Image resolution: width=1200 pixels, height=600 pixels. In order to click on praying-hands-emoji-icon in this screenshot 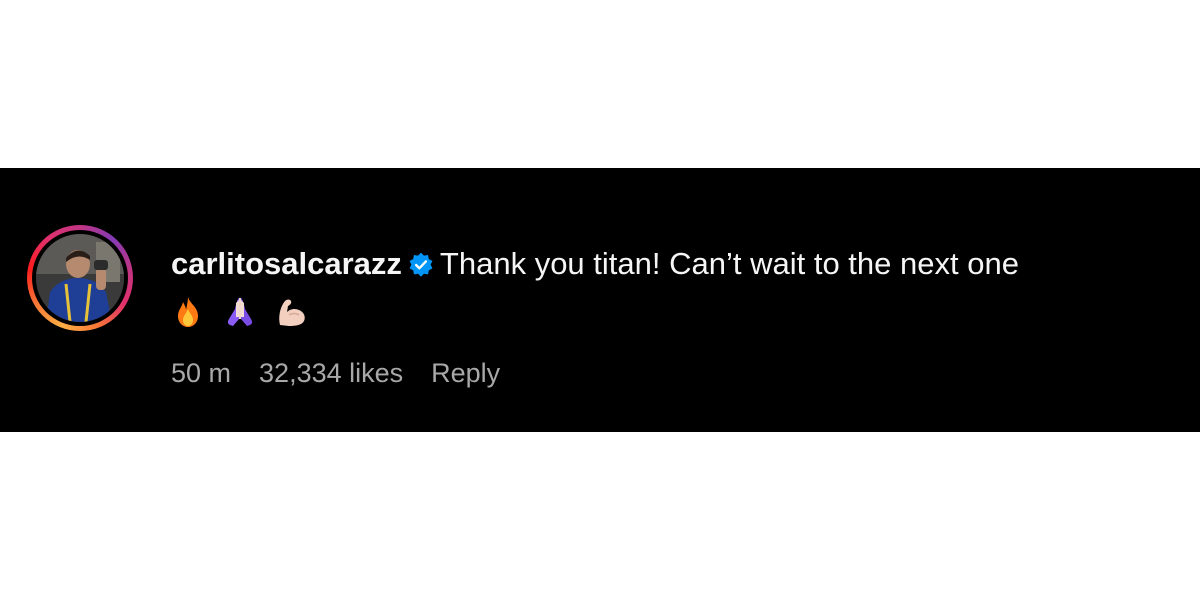, I will do `click(240, 312)`.